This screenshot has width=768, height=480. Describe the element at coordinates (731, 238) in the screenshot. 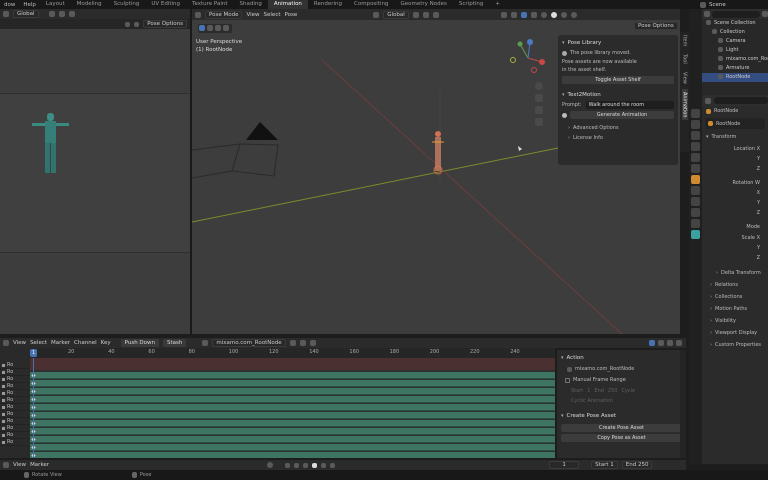

I see `scale-x-label: Scale X` at that location.